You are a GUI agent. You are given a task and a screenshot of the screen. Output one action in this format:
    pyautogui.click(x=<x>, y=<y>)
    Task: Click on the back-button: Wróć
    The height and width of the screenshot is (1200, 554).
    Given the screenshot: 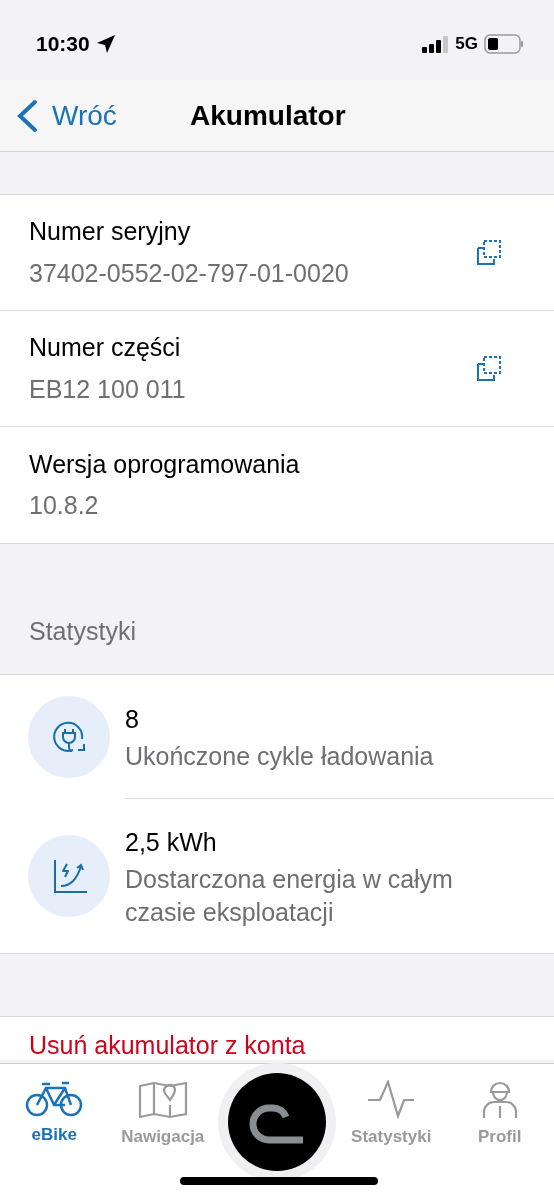 What is the action you would take?
    pyautogui.click(x=58, y=115)
    